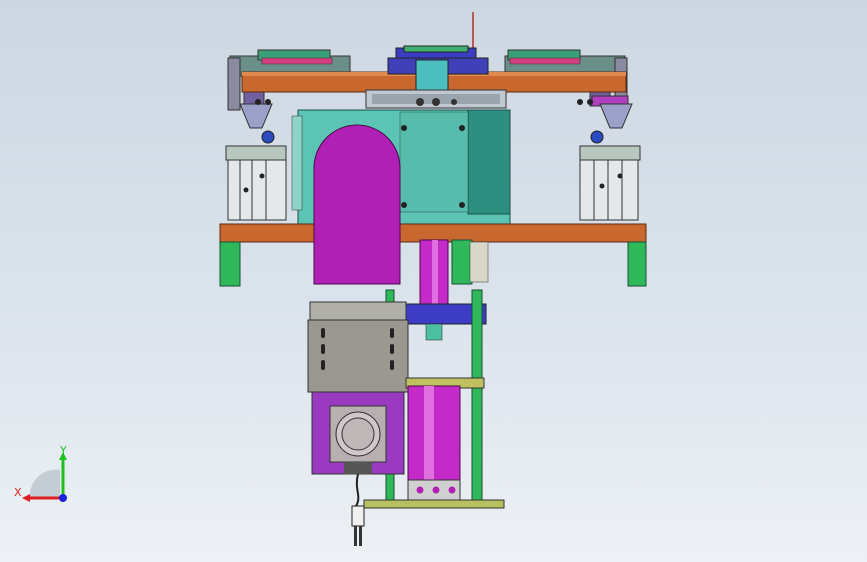 The width and height of the screenshot is (867, 562). Describe the element at coordinates (358, 433) in the screenshot. I see `purple-motor` at that location.